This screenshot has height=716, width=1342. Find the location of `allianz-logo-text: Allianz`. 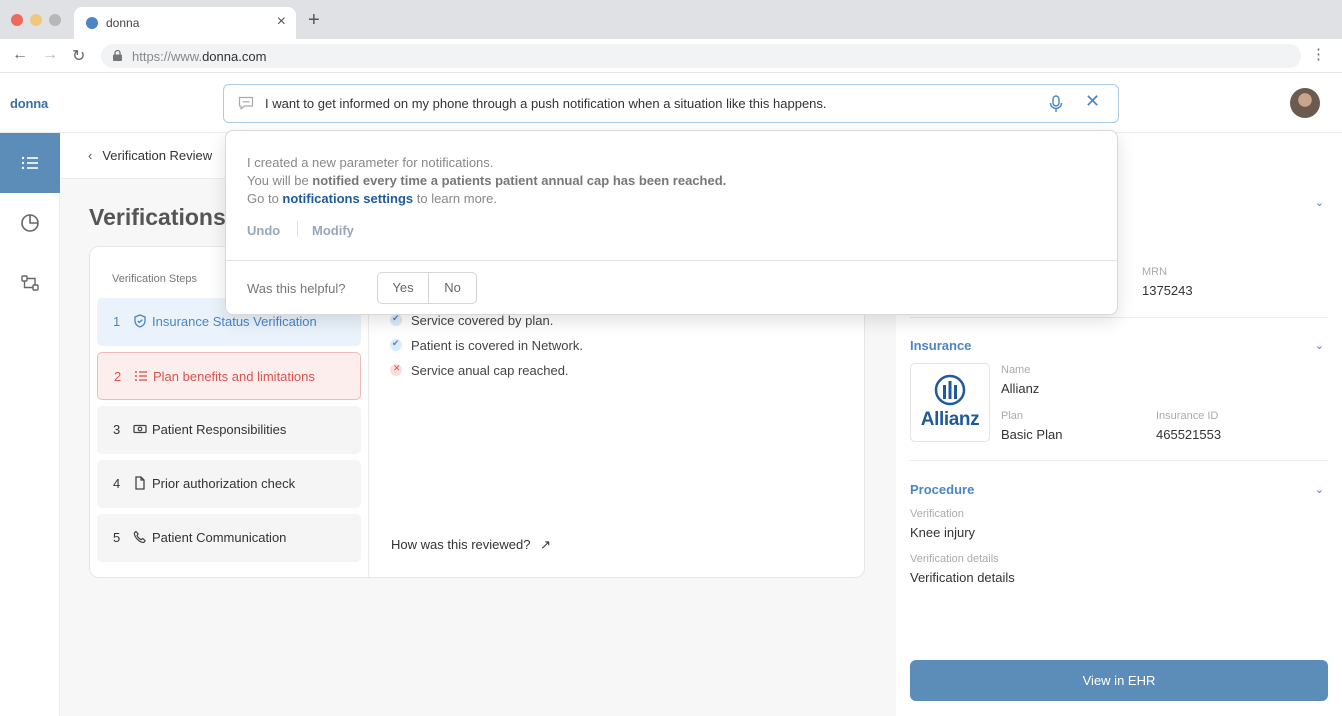

allianz-logo-text: Allianz is located at coordinates (950, 419).